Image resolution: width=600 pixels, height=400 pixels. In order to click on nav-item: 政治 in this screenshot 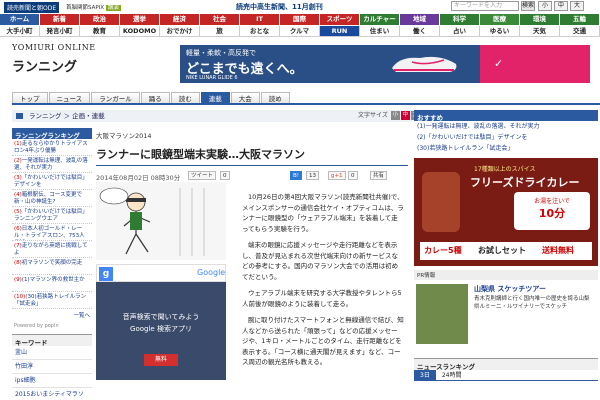, I will do `click(100, 19)`.